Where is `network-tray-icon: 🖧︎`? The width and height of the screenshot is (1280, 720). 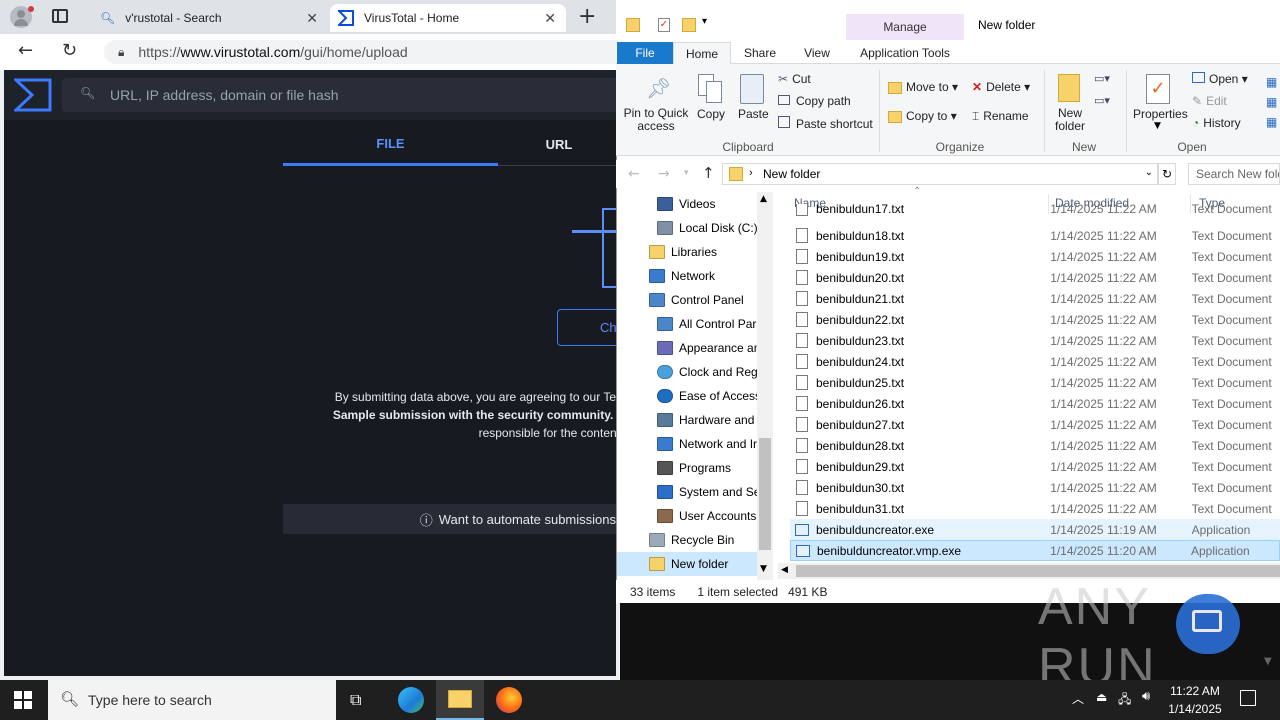 network-tray-icon: 🖧︎ is located at coordinates (1124, 700).